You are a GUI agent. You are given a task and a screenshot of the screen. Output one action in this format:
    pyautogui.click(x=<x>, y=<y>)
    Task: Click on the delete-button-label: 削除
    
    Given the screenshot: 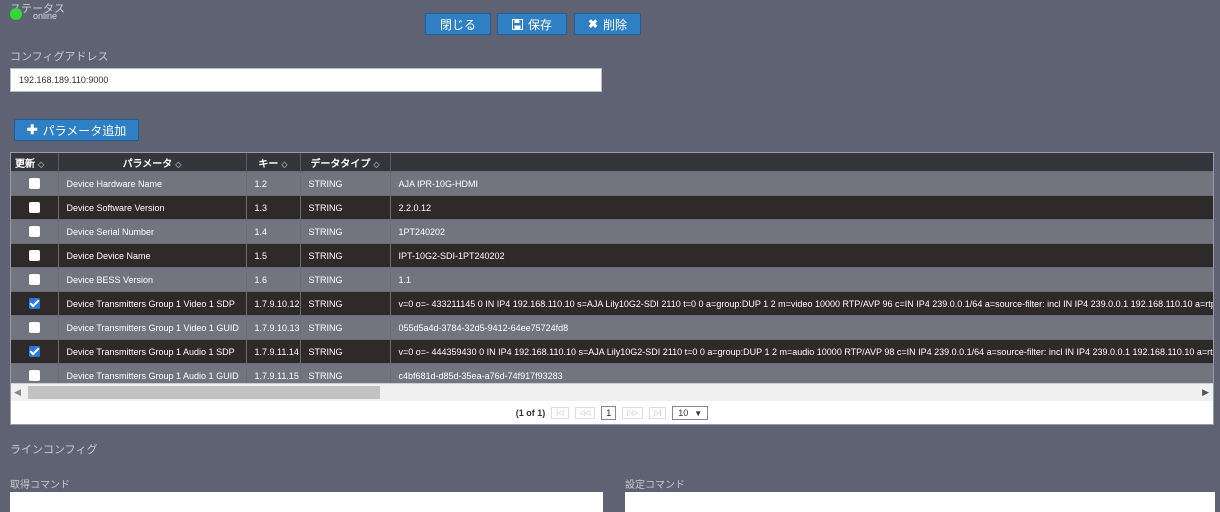 What is the action you would take?
    pyautogui.click(x=615, y=24)
    